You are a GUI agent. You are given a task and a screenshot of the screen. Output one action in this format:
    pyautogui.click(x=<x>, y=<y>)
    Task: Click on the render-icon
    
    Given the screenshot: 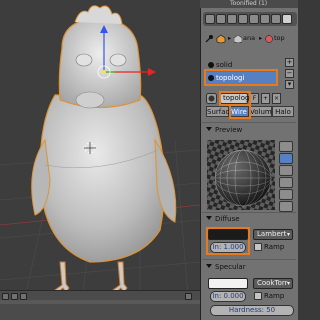 What is the action you would take?
    pyautogui.click(x=210, y=19)
    